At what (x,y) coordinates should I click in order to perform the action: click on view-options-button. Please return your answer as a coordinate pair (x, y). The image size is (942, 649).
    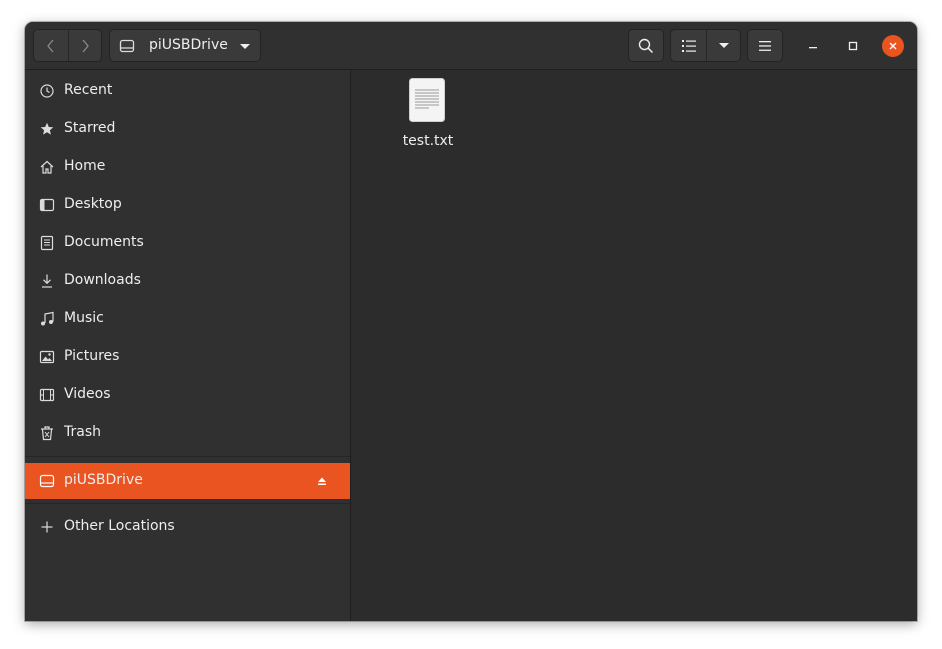
    Looking at the image, I should click on (723, 45).